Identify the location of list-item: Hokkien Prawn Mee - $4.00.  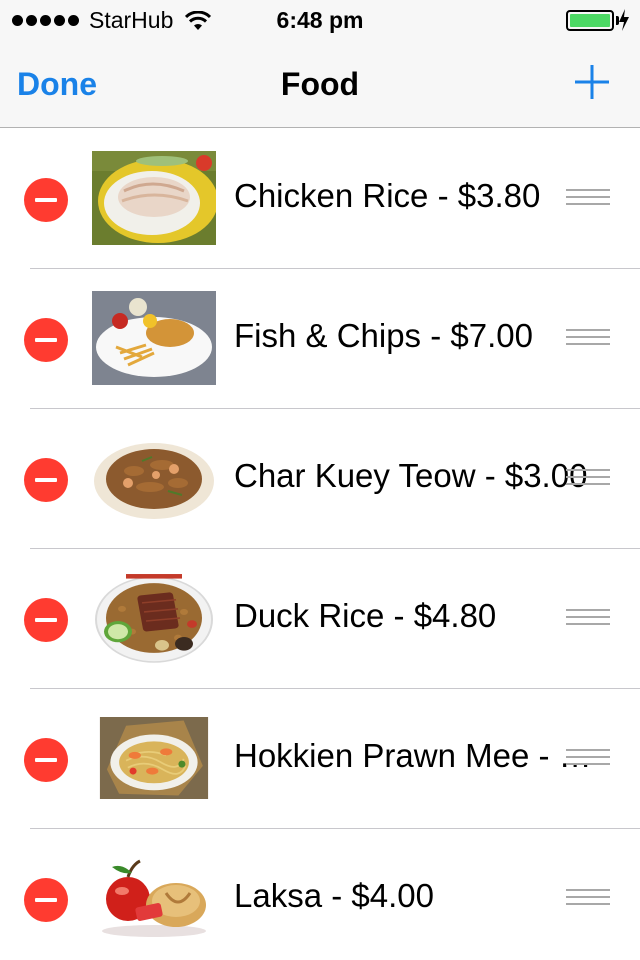
(320, 759).